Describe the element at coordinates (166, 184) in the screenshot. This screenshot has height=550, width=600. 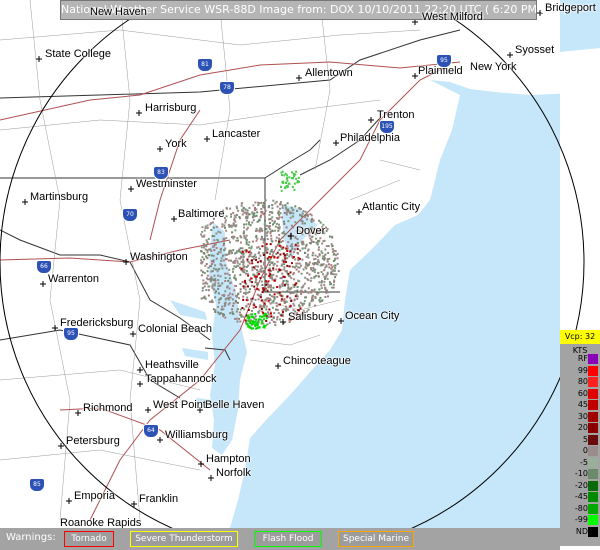
I see `city-label-westminster: Westminster` at that location.